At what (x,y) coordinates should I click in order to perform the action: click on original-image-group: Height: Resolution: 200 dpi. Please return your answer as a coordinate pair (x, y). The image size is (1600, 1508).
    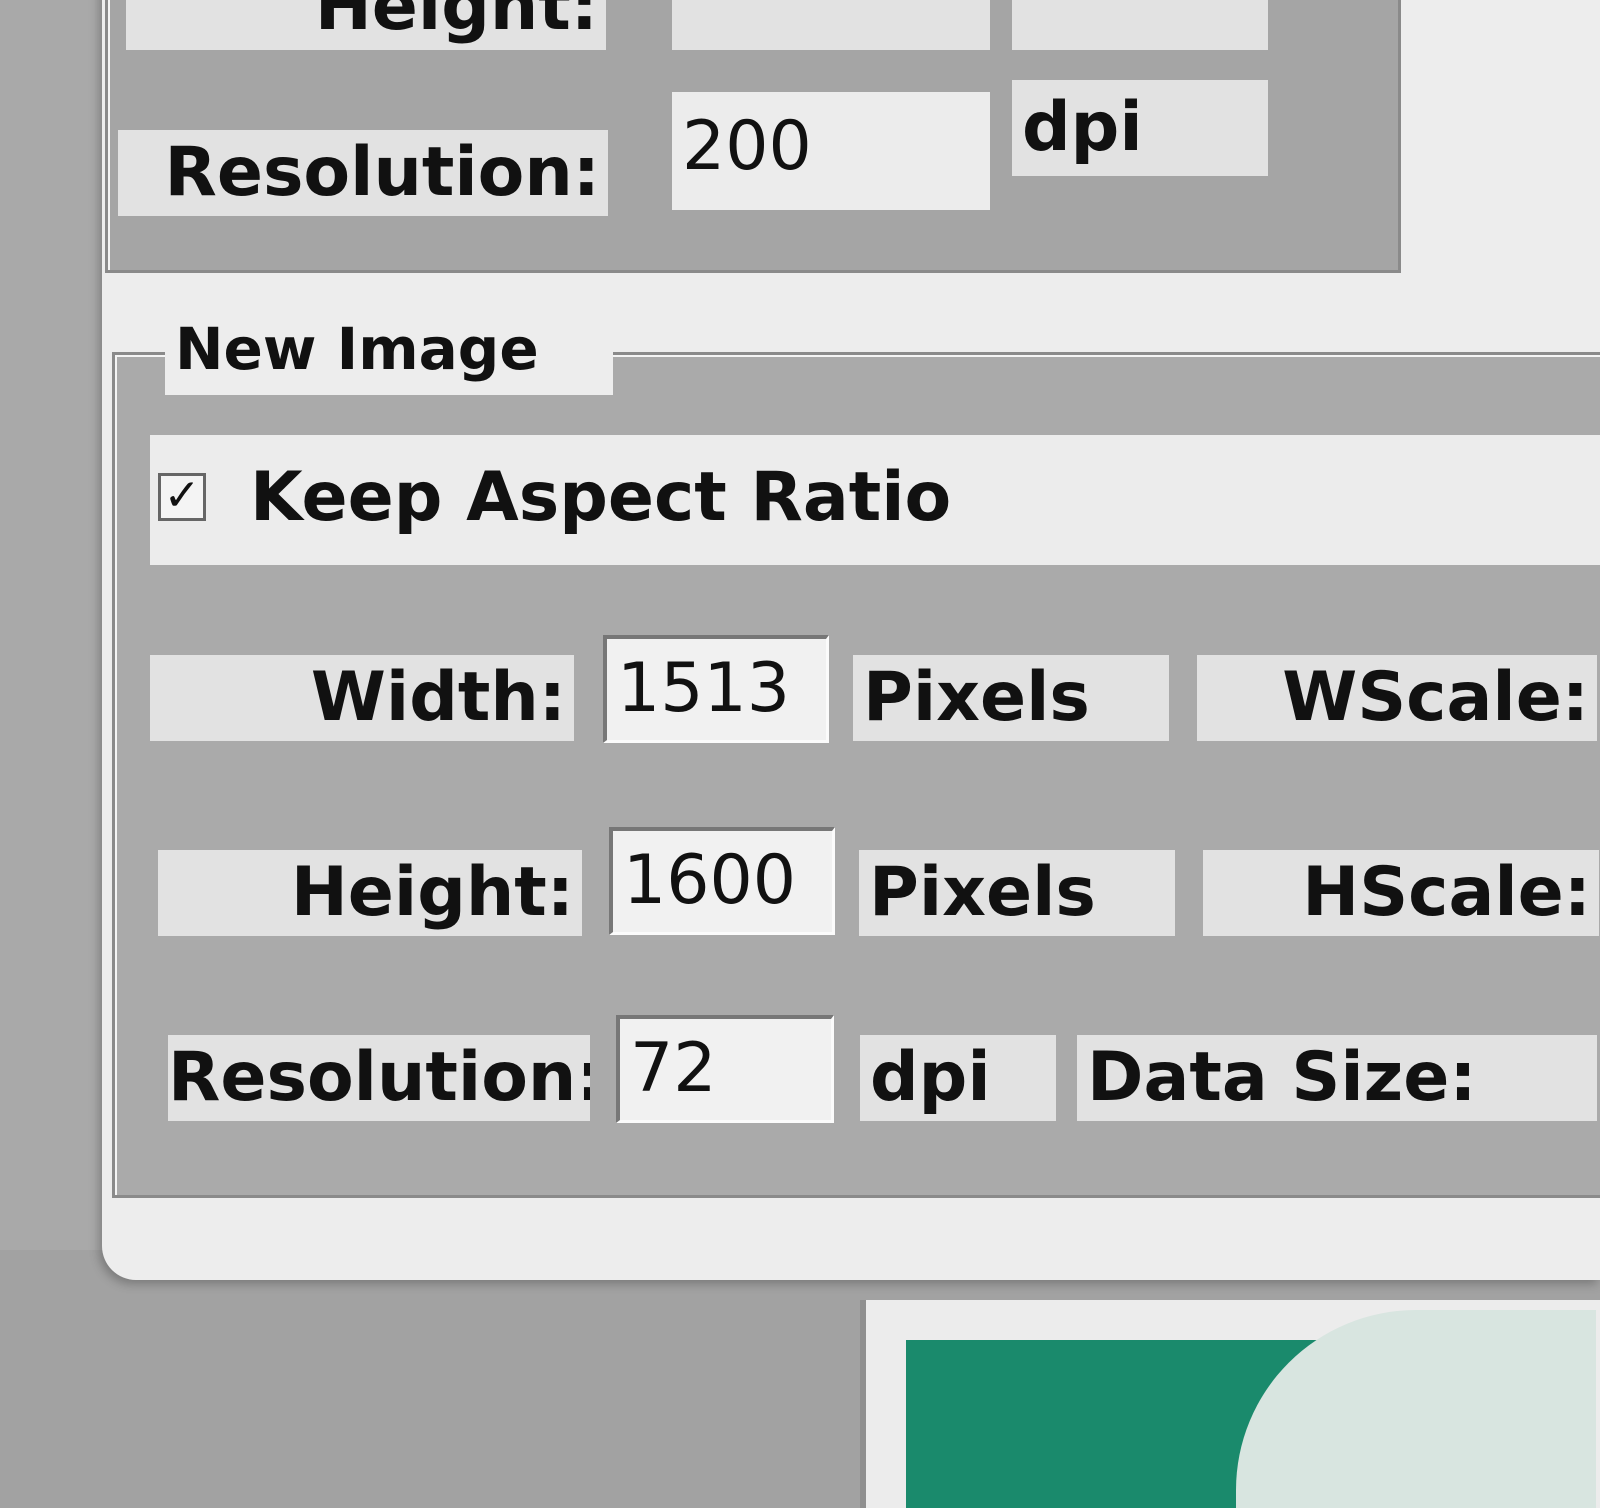
    Looking at the image, I should click on (753, 136).